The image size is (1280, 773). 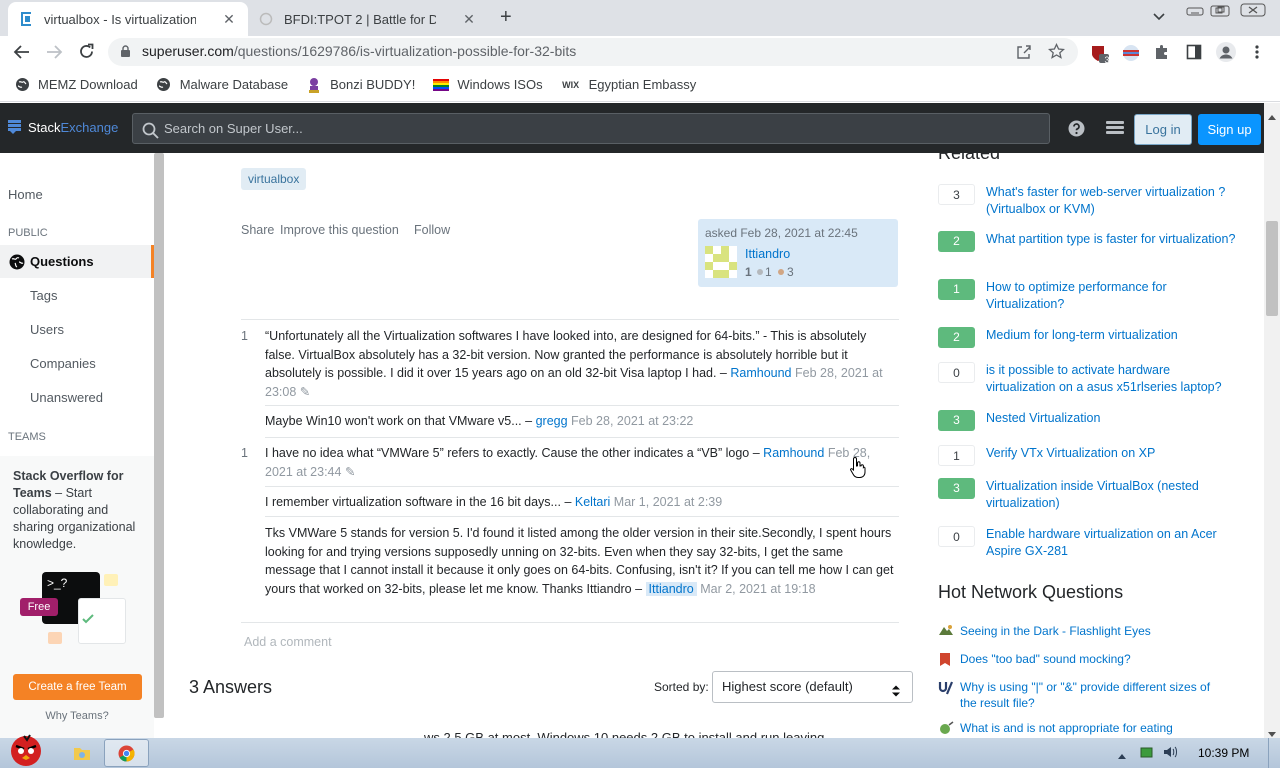 I want to click on comment-user: gregg, so click(x=552, y=421).